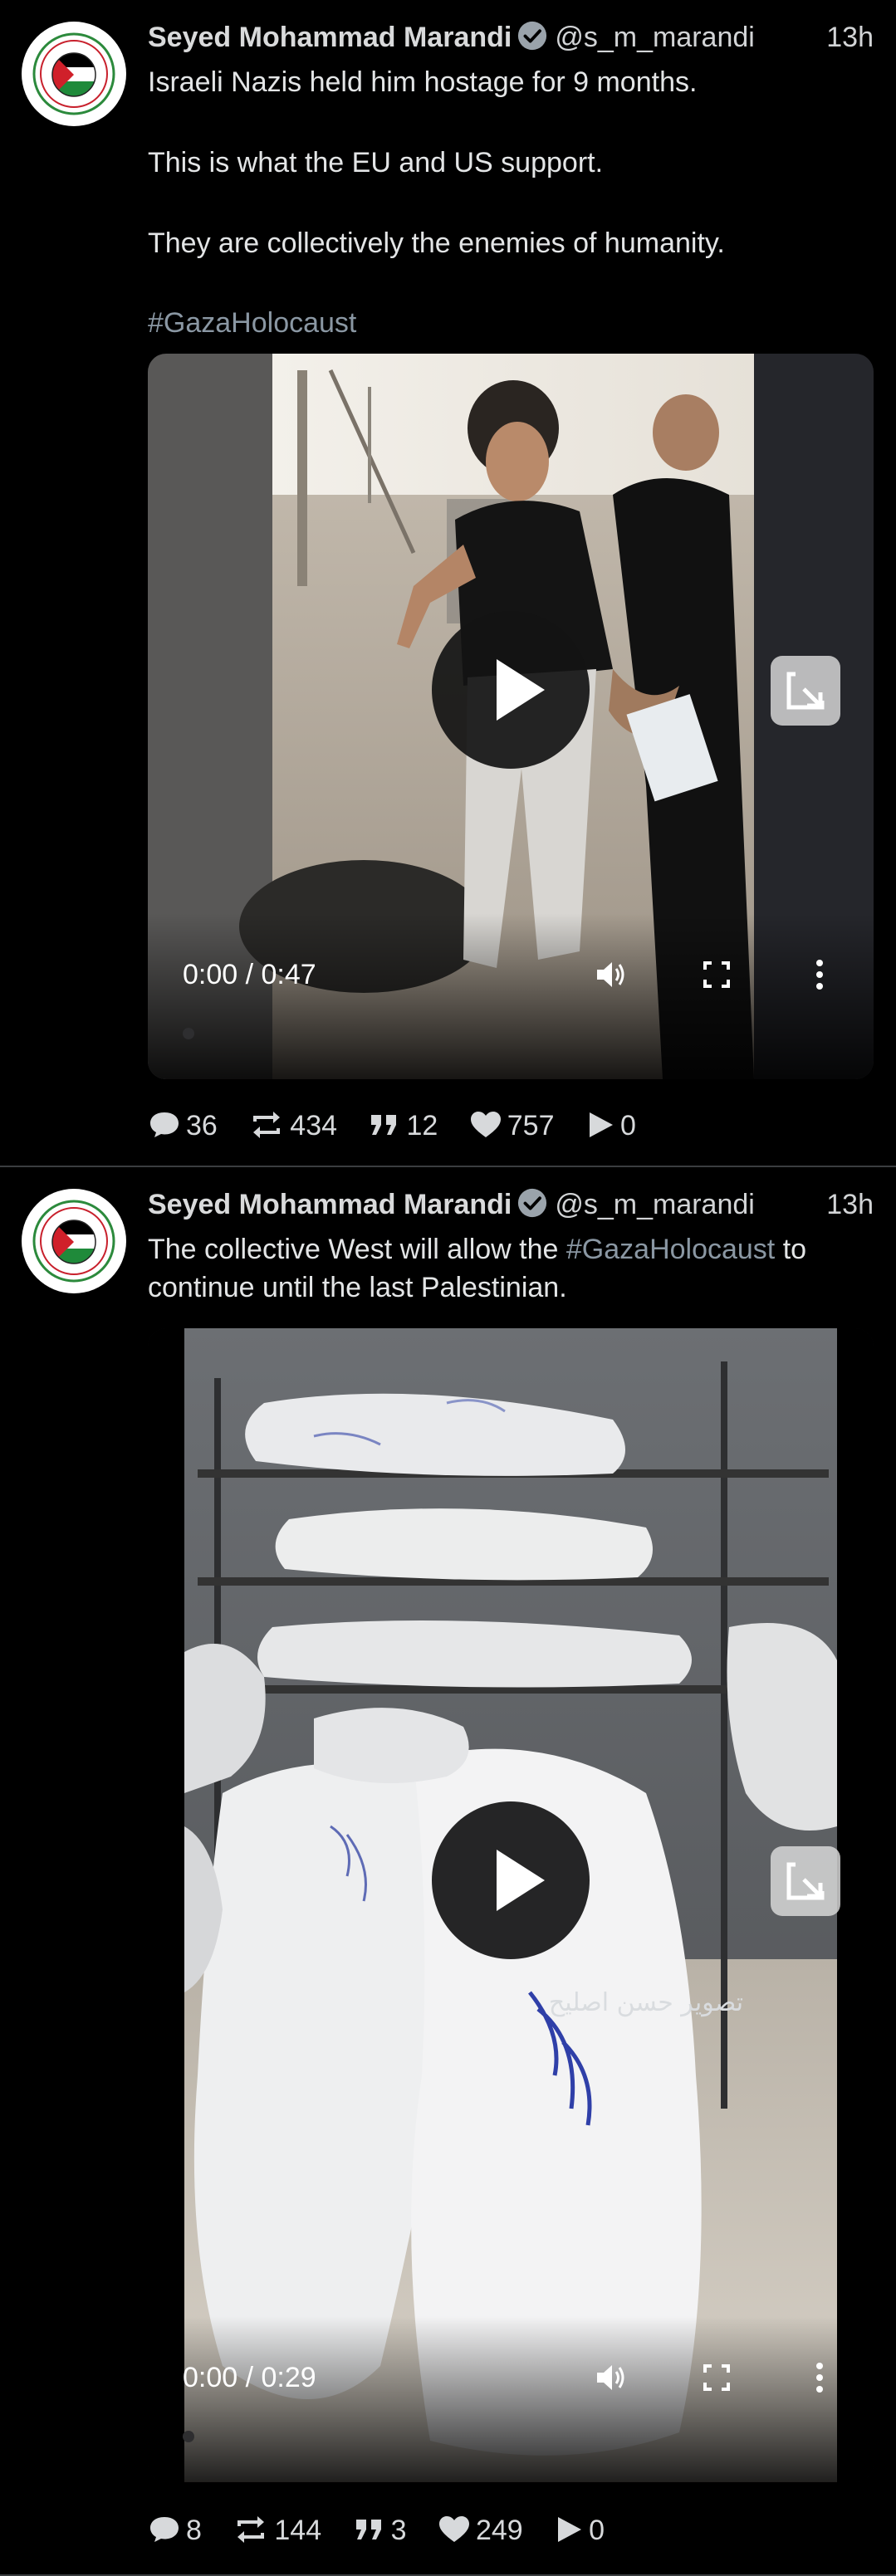 This screenshot has height=2576, width=896. Describe the element at coordinates (202, 1125) in the screenshot. I see `reply-count: 36` at that location.